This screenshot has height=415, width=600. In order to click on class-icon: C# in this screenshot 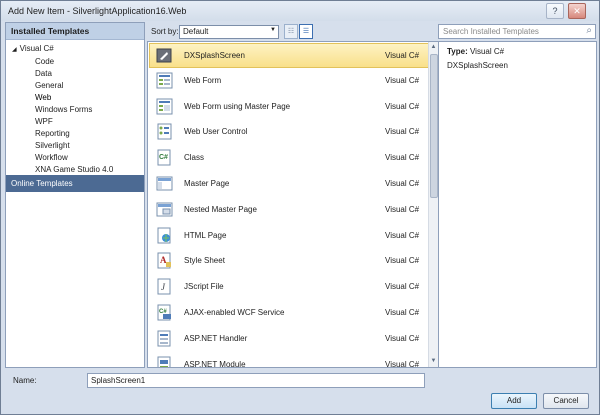, I will do `click(164, 157)`.